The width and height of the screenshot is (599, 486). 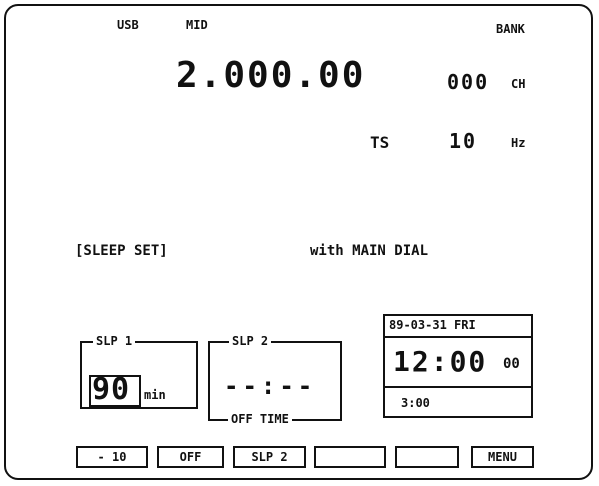 I want to click on softkey-slp2: SLP 2, so click(x=269, y=457).